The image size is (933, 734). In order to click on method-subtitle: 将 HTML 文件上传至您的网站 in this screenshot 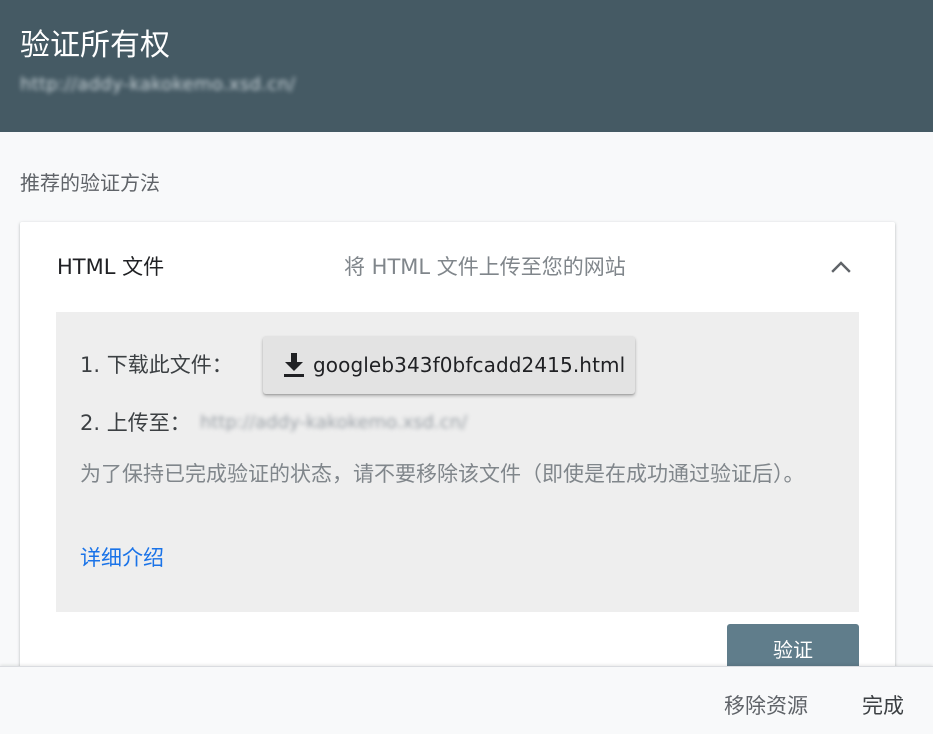, I will do `click(485, 267)`.